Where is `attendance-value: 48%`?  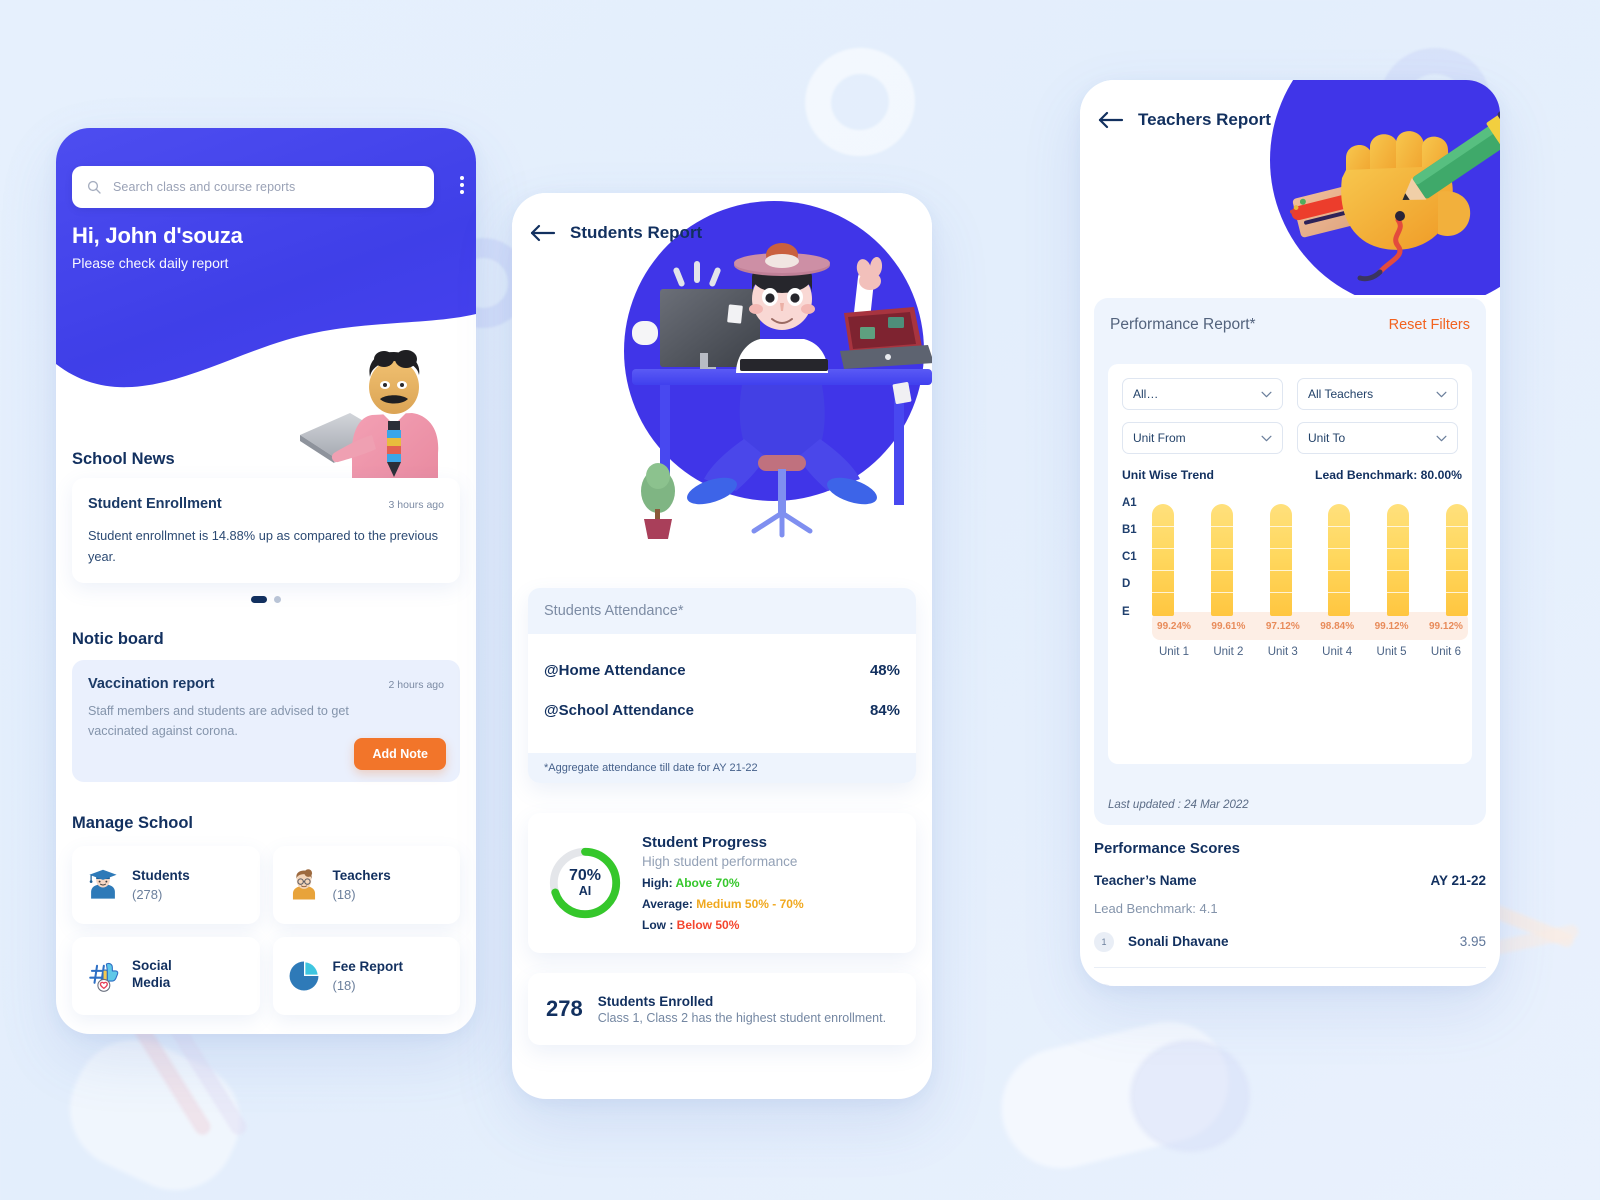 attendance-value: 48% is located at coordinates (884, 670).